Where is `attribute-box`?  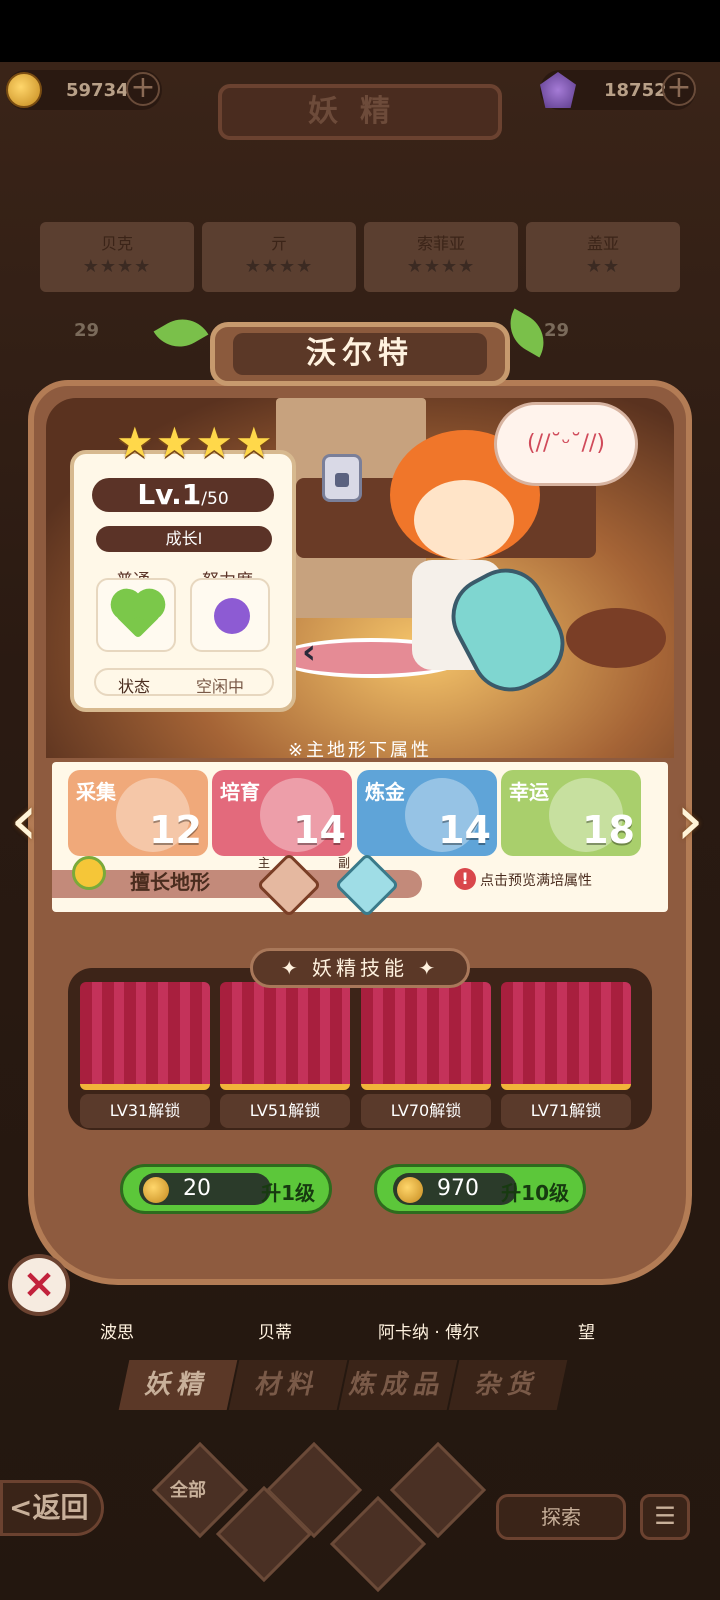
attribute-box is located at coordinates (136, 615).